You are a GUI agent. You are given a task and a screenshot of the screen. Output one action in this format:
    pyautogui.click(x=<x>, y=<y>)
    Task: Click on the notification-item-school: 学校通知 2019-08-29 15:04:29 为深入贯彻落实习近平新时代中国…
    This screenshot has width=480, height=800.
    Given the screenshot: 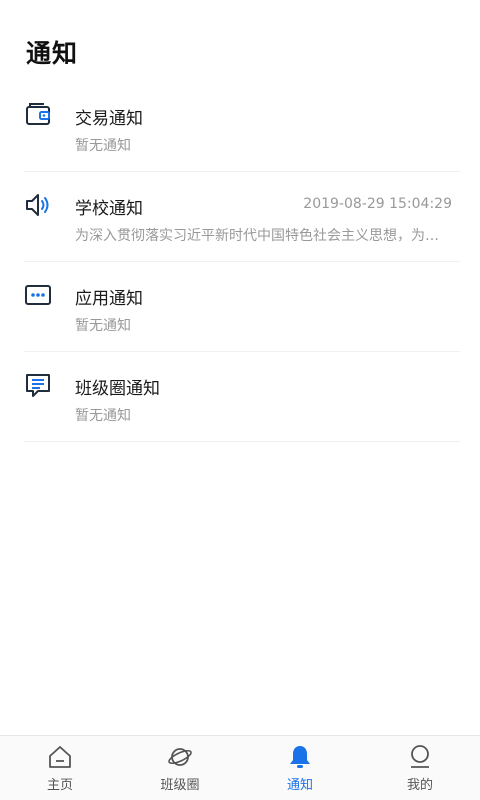 What is the action you would take?
    pyautogui.click(x=242, y=217)
    